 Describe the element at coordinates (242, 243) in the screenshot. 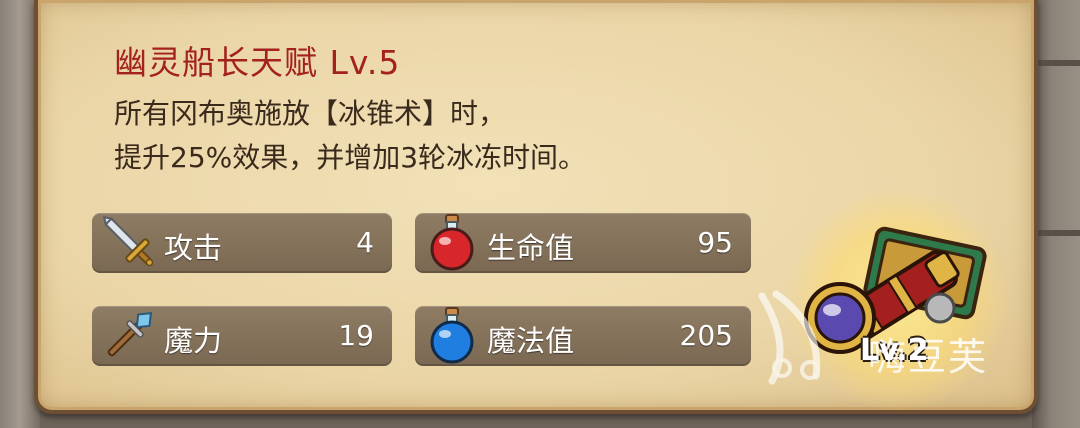

I see `stat-attack: 攻击 4` at that location.